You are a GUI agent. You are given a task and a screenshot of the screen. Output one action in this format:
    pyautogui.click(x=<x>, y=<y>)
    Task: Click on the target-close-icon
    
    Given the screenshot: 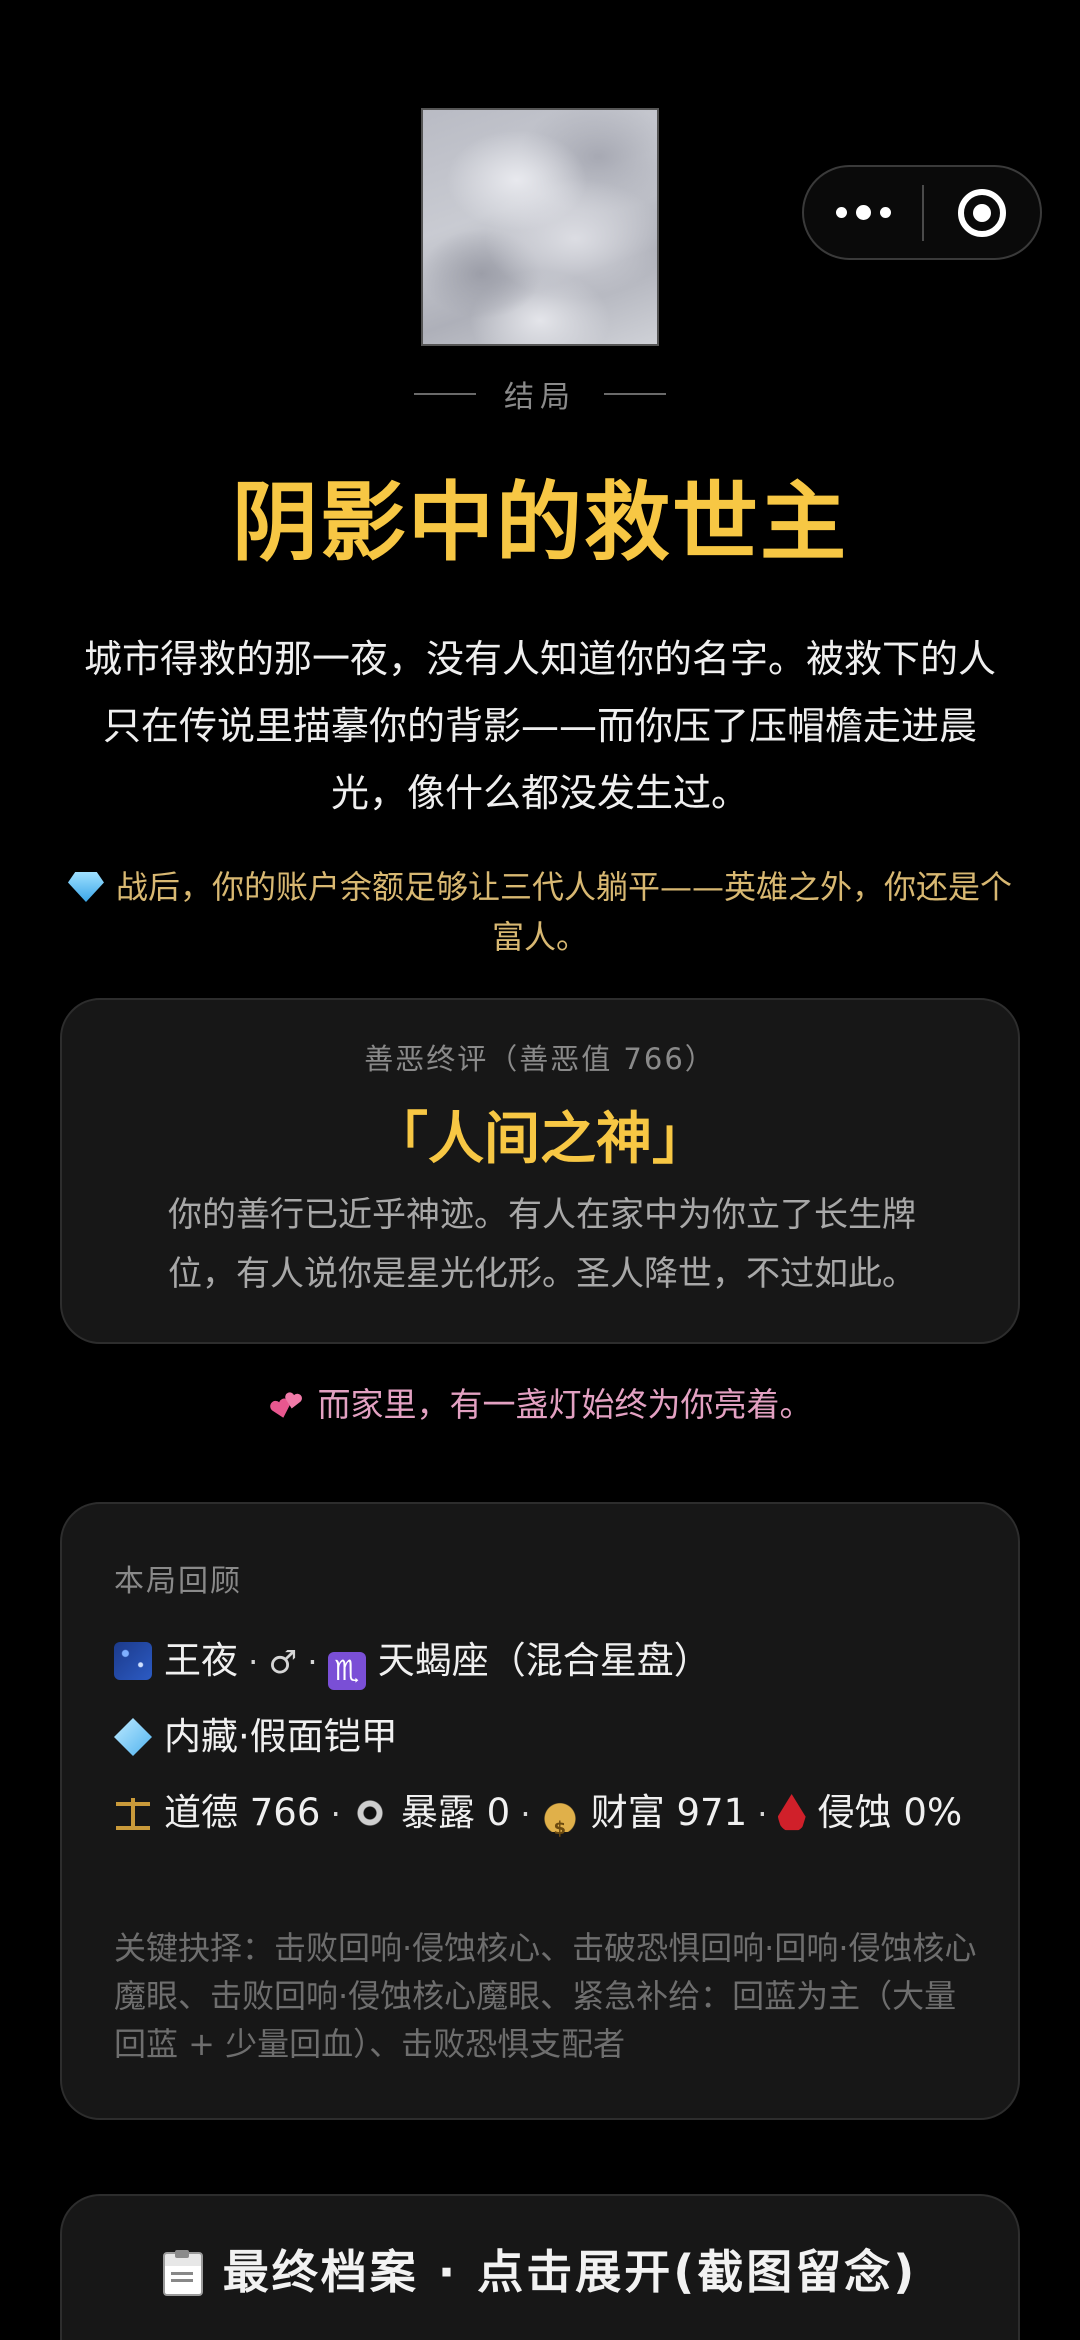 What is the action you would take?
    pyautogui.click(x=982, y=212)
    